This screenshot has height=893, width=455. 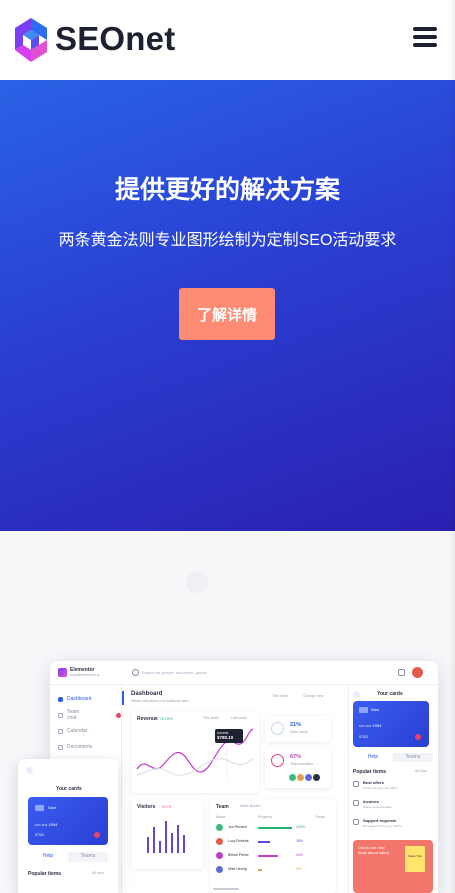 What do you see at coordinates (89, 715) in the screenshot?
I see `mock-sidebar-item: Team chat` at bounding box center [89, 715].